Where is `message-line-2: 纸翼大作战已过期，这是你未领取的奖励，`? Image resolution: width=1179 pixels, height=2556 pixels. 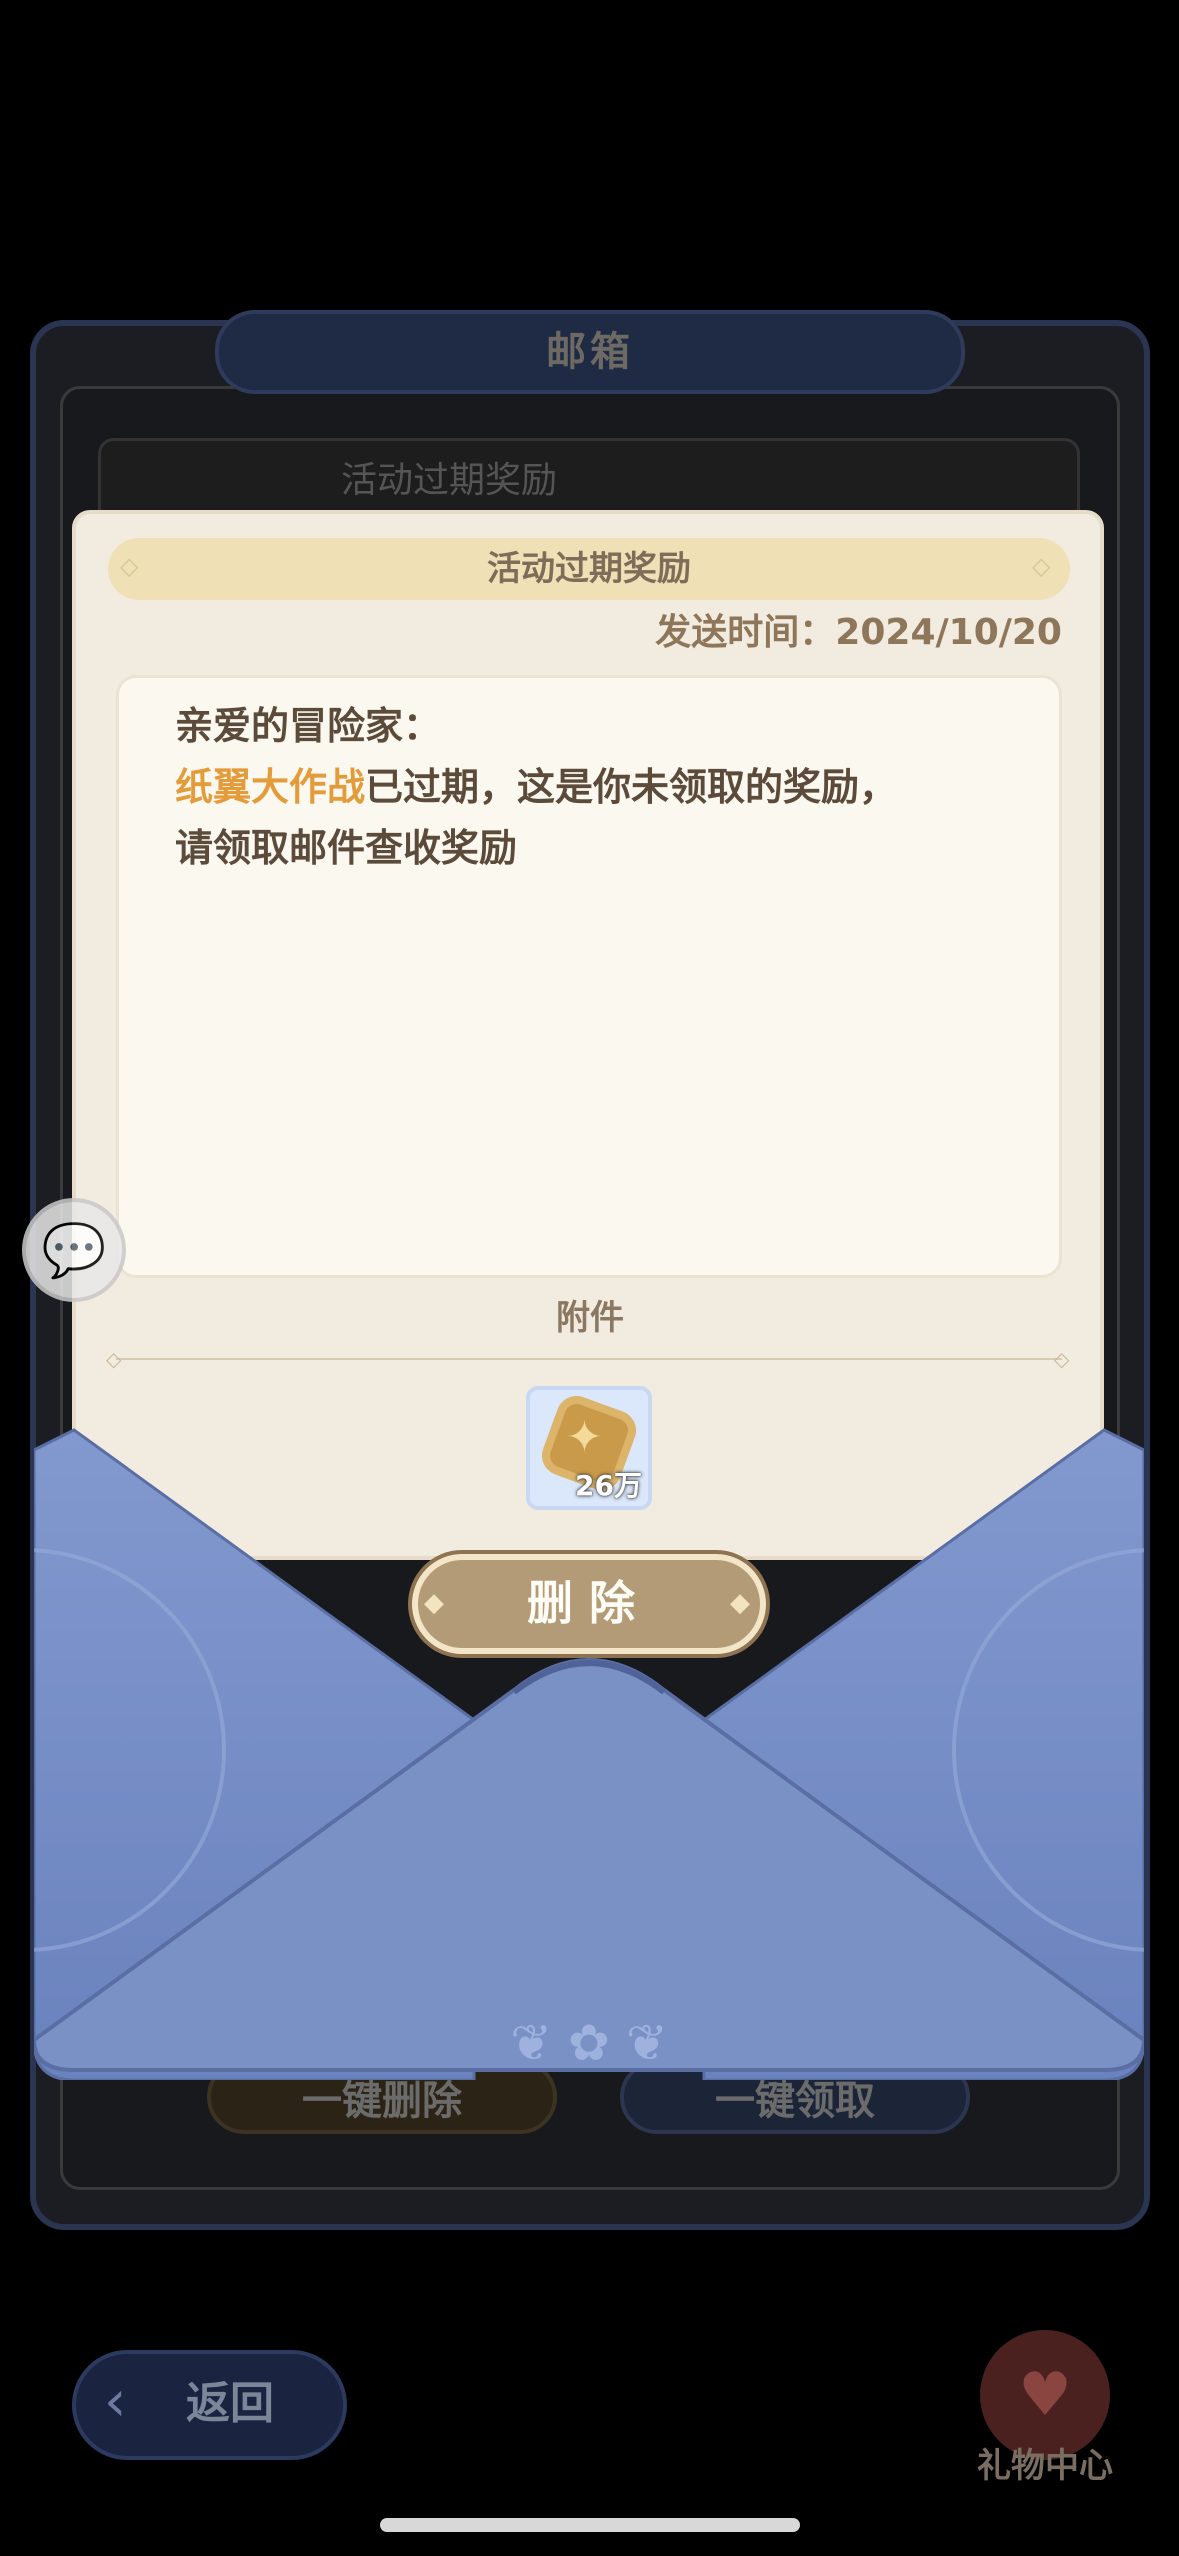 message-line-2: 纸翼大作战已过期，这是你未领取的奖励， is located at coordinates (536, 787).